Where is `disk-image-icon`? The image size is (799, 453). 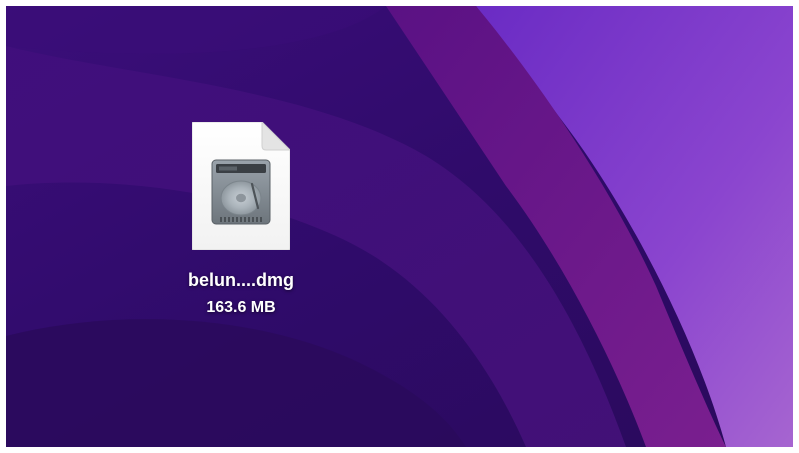
disk-image-icon is located at coordinates (241, 186).